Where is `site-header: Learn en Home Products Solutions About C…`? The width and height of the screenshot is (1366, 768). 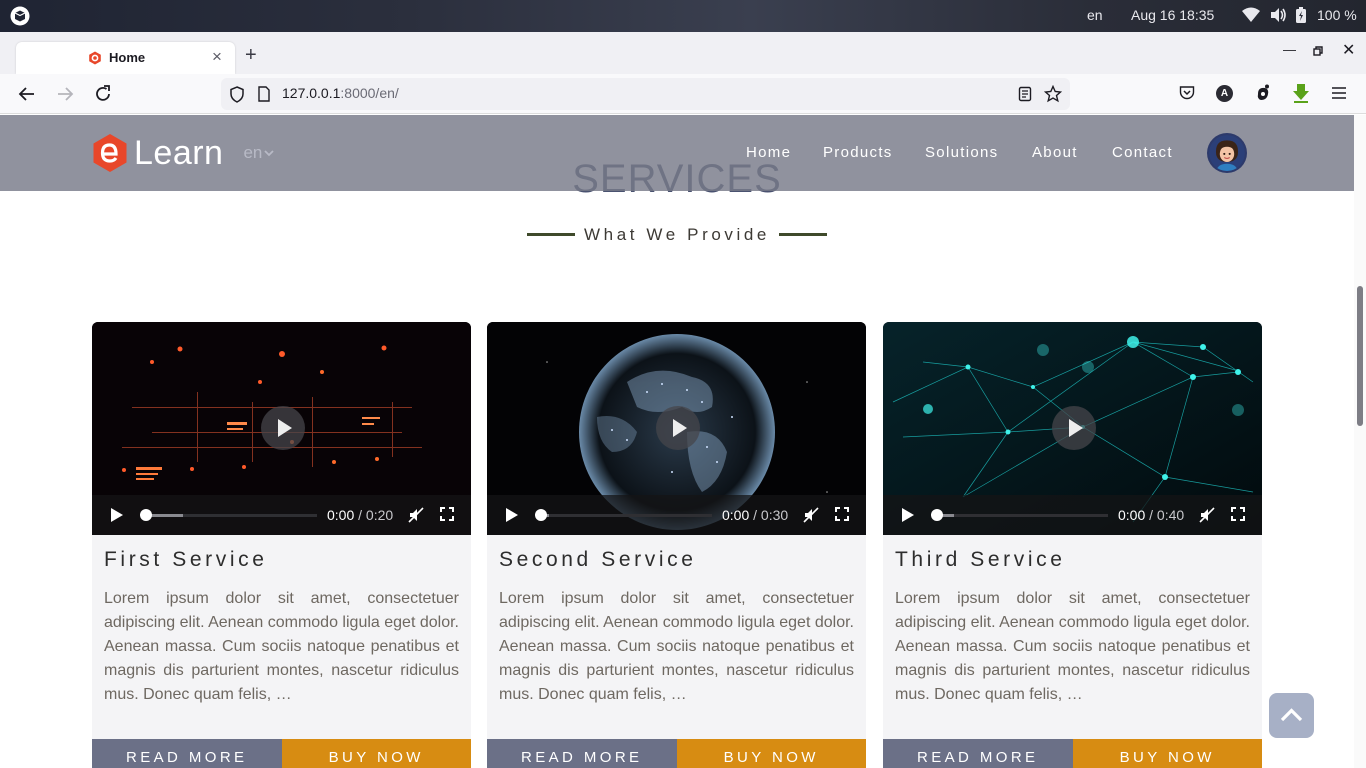 site-header: Learn en Home Products Solutions About C… is located at coordinates (677, 153).